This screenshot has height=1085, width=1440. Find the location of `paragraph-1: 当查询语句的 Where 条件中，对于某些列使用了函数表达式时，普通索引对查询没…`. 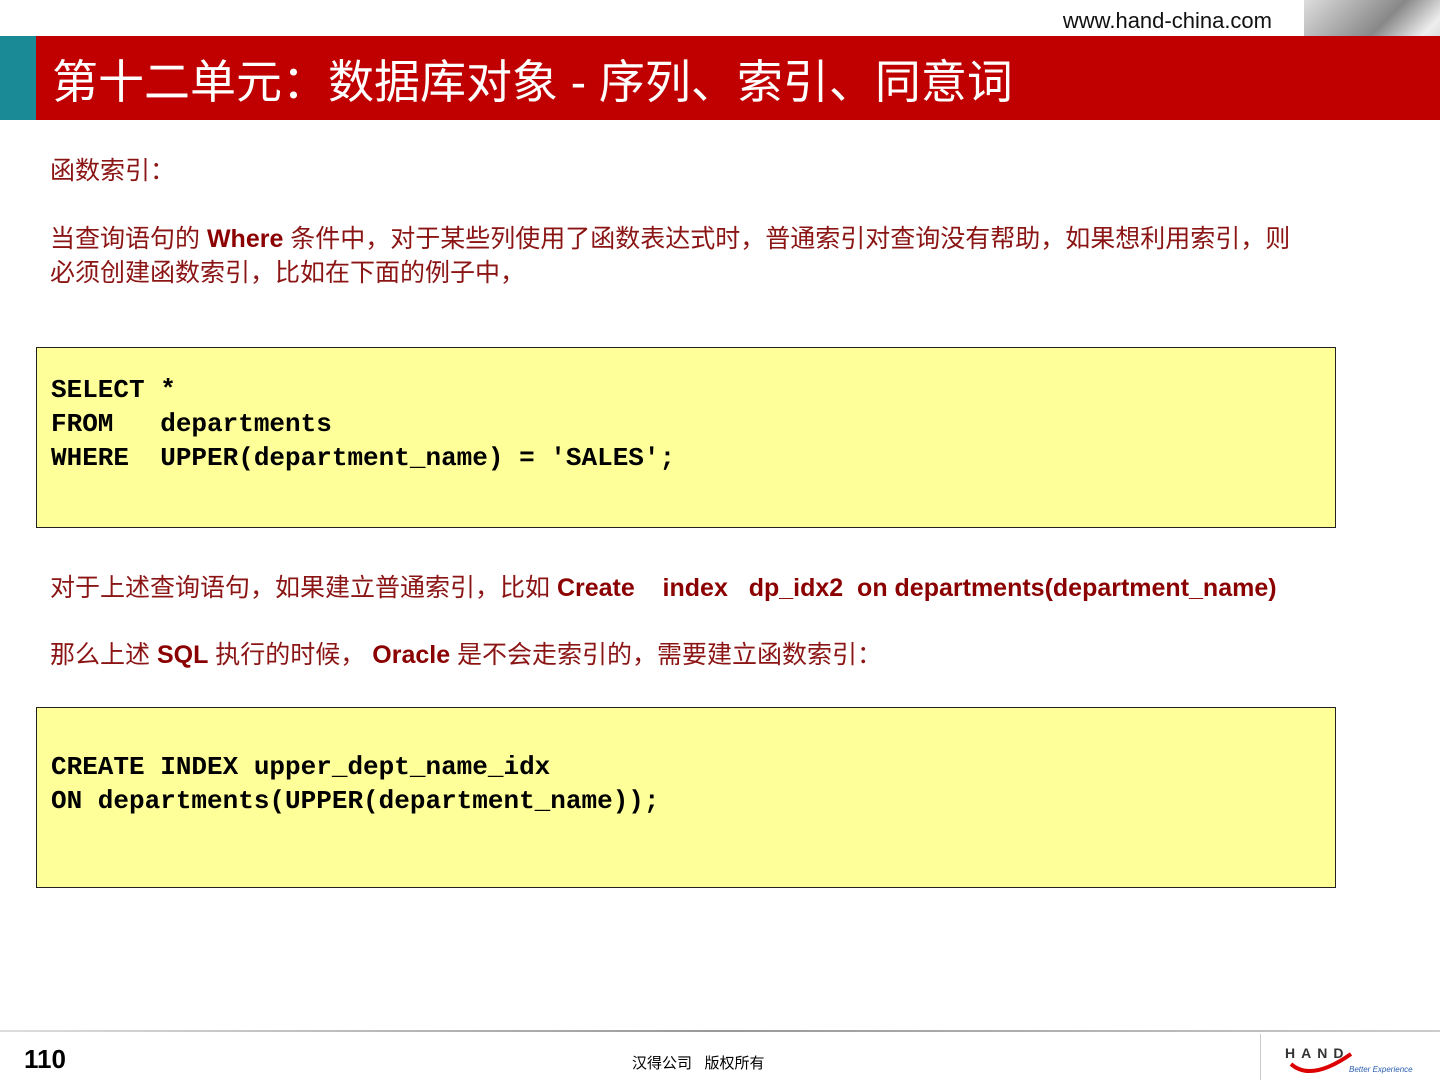

paragraph-1: 当查询语句的 Where 条件中，对于某些列使用了函数表达式时，普通索引对查询没… is located at coordinates (670, 256).